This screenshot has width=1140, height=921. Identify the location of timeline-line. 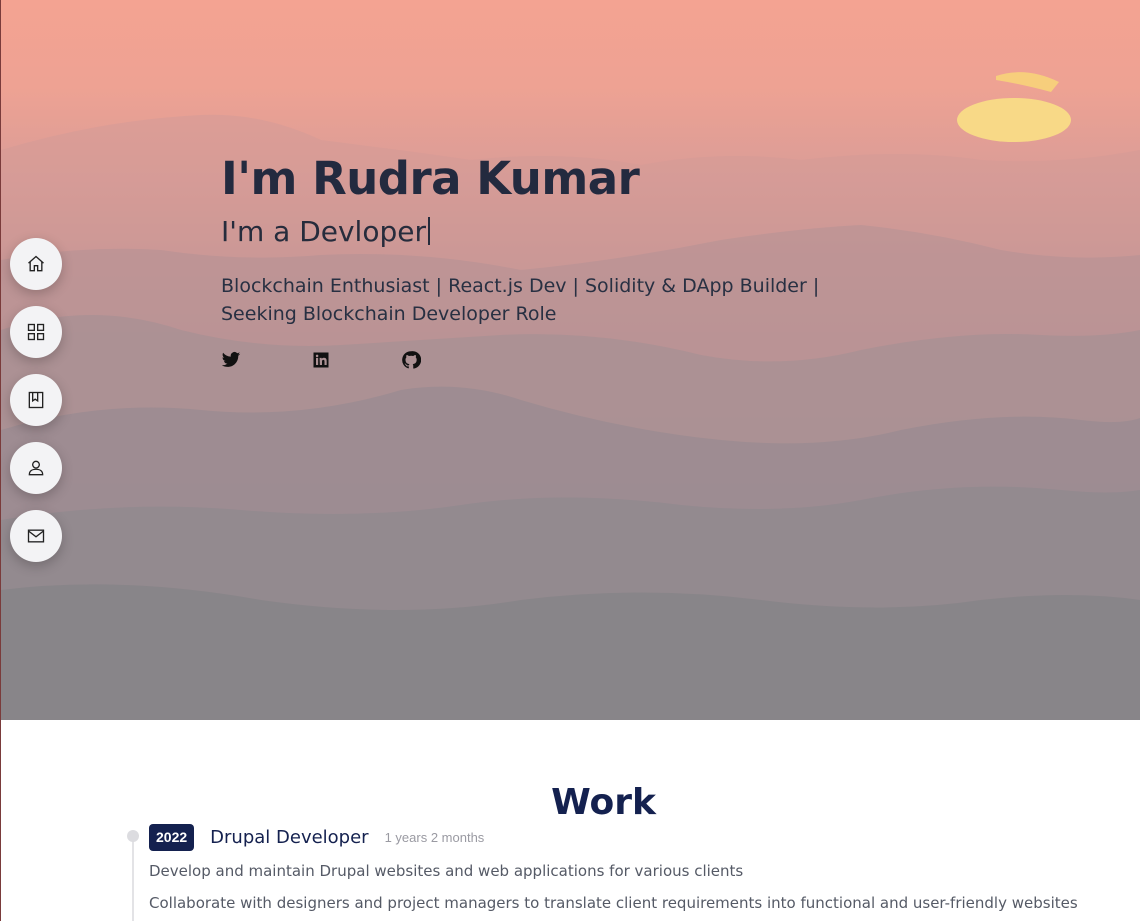
(133, 878).